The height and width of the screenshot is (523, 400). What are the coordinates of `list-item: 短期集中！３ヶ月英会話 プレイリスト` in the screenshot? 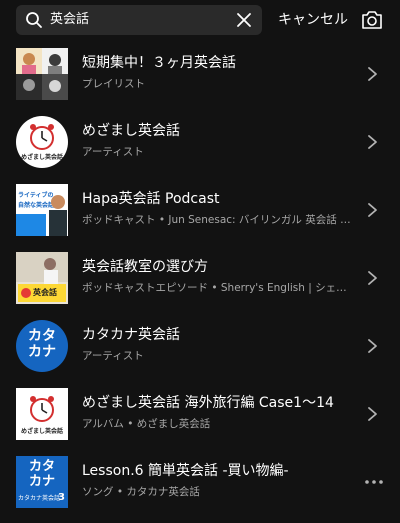 It's located at (200, 74).